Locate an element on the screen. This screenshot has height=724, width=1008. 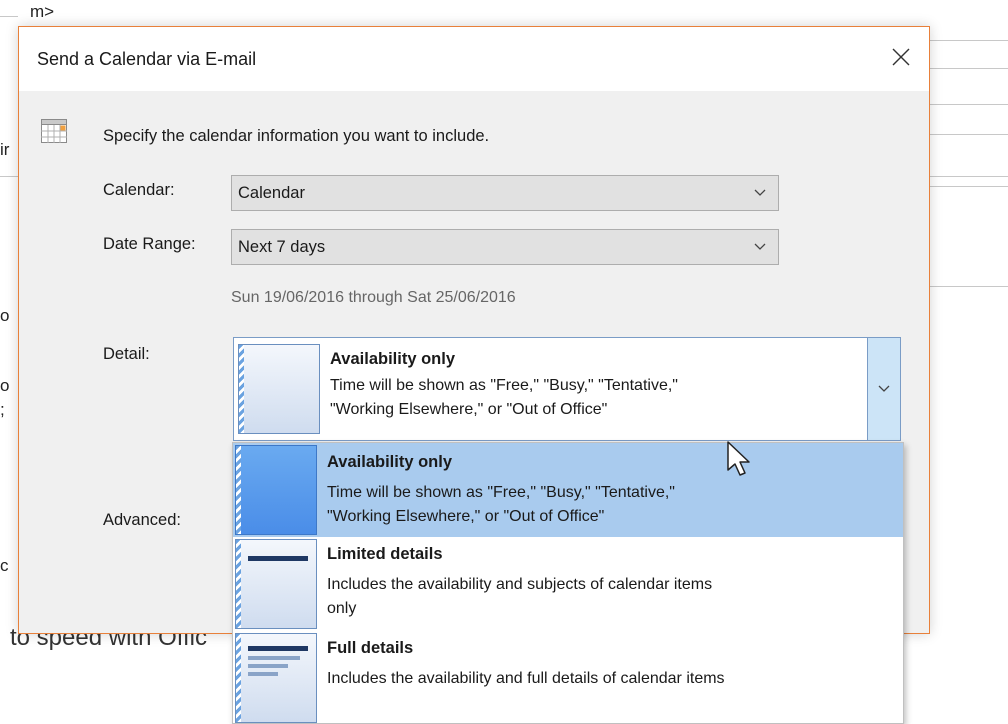
detail-selected-desc-line2: "Working Elsewhere," or "Out of Office" is located at coordinates (469, 409).